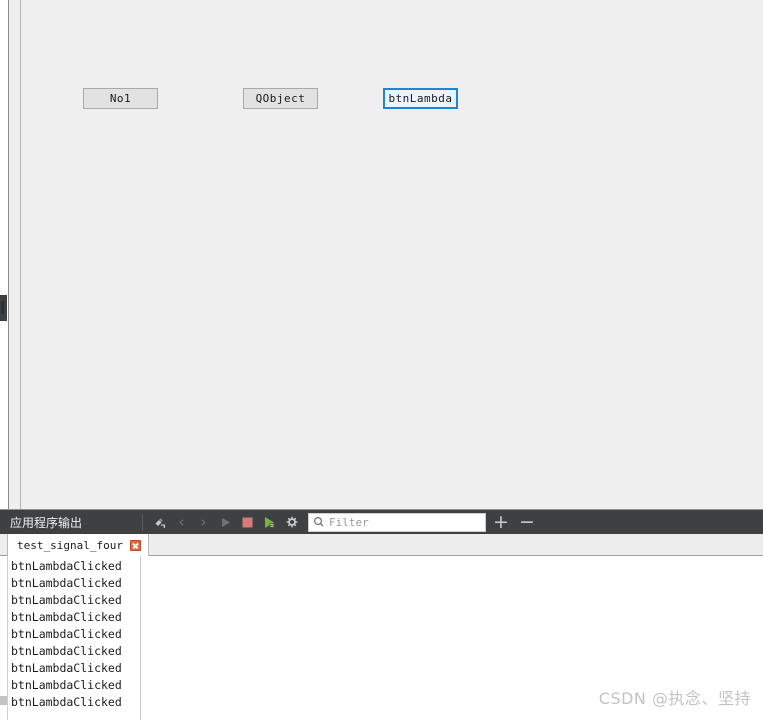  I want to click on gear-icon, so click(291, 522).